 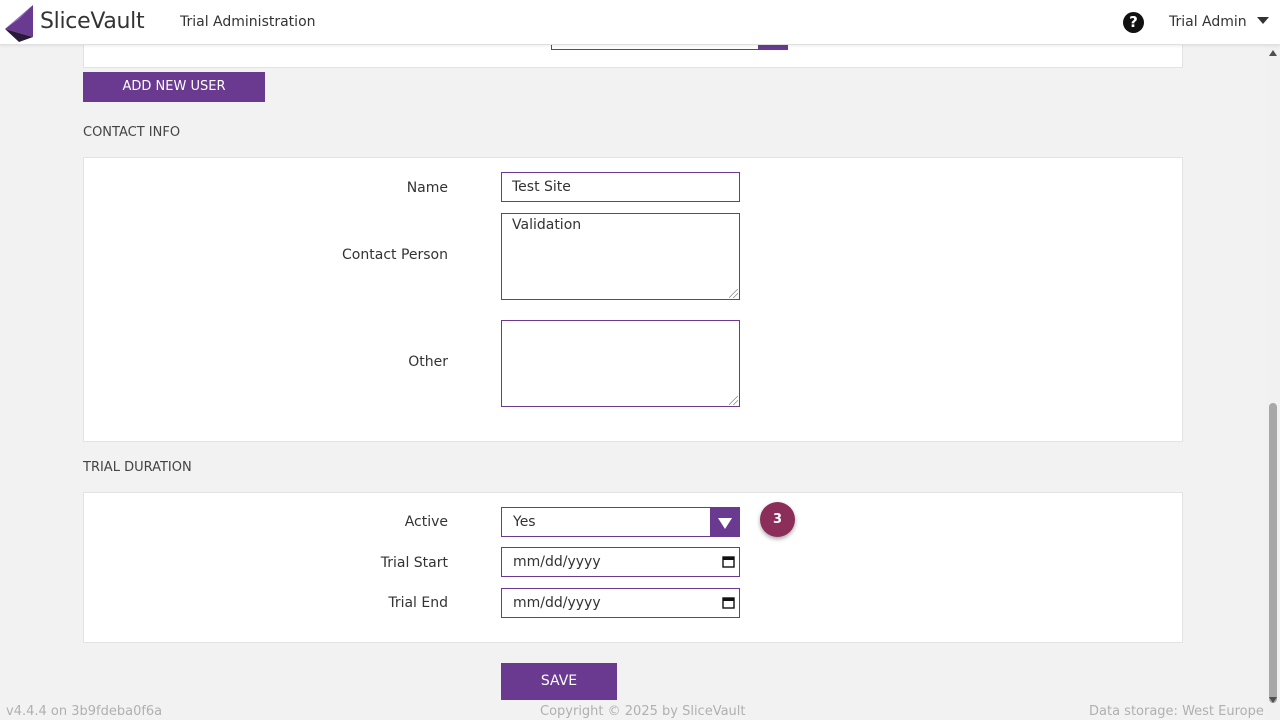 I want to click on contact-person-value: Validation, so click(x=547, y=225).